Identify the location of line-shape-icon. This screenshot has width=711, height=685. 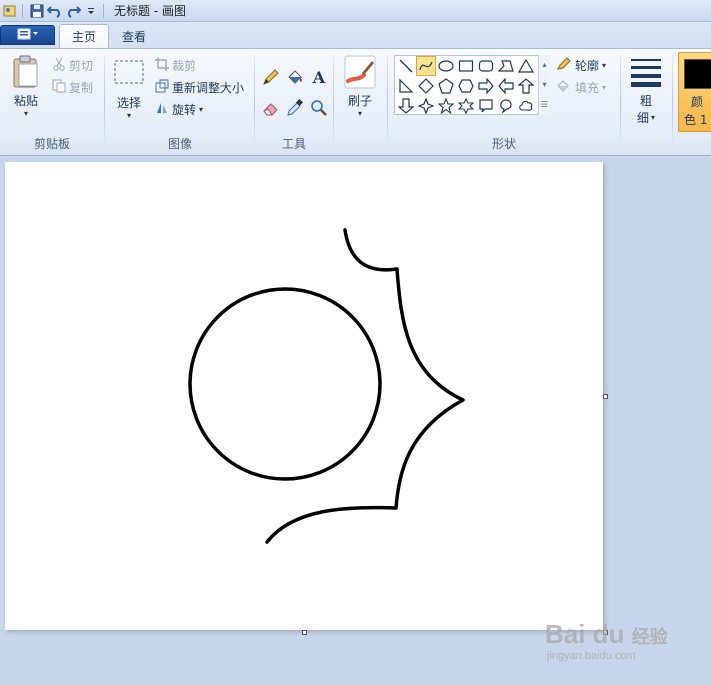
(406, 66).